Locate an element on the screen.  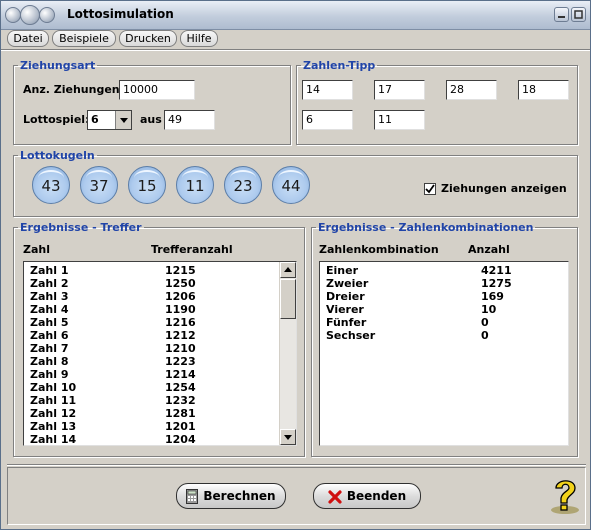
menu-hilfe: Hilfe is located at coordinates (199, 38).